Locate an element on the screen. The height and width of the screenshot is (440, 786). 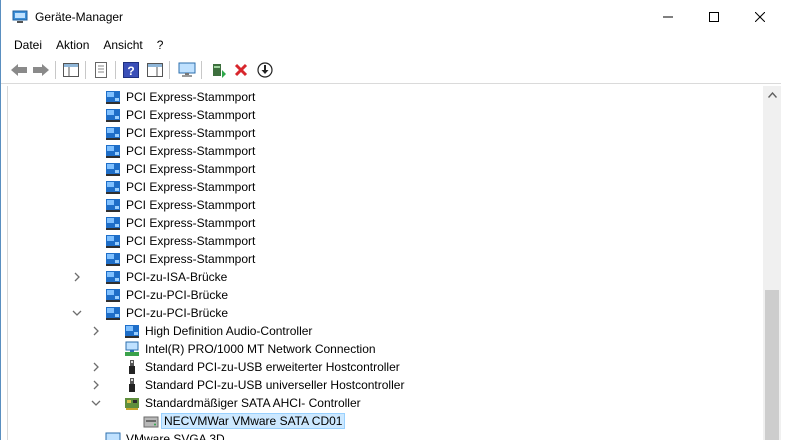
uninstall-button is located at coordinates (241, 70).